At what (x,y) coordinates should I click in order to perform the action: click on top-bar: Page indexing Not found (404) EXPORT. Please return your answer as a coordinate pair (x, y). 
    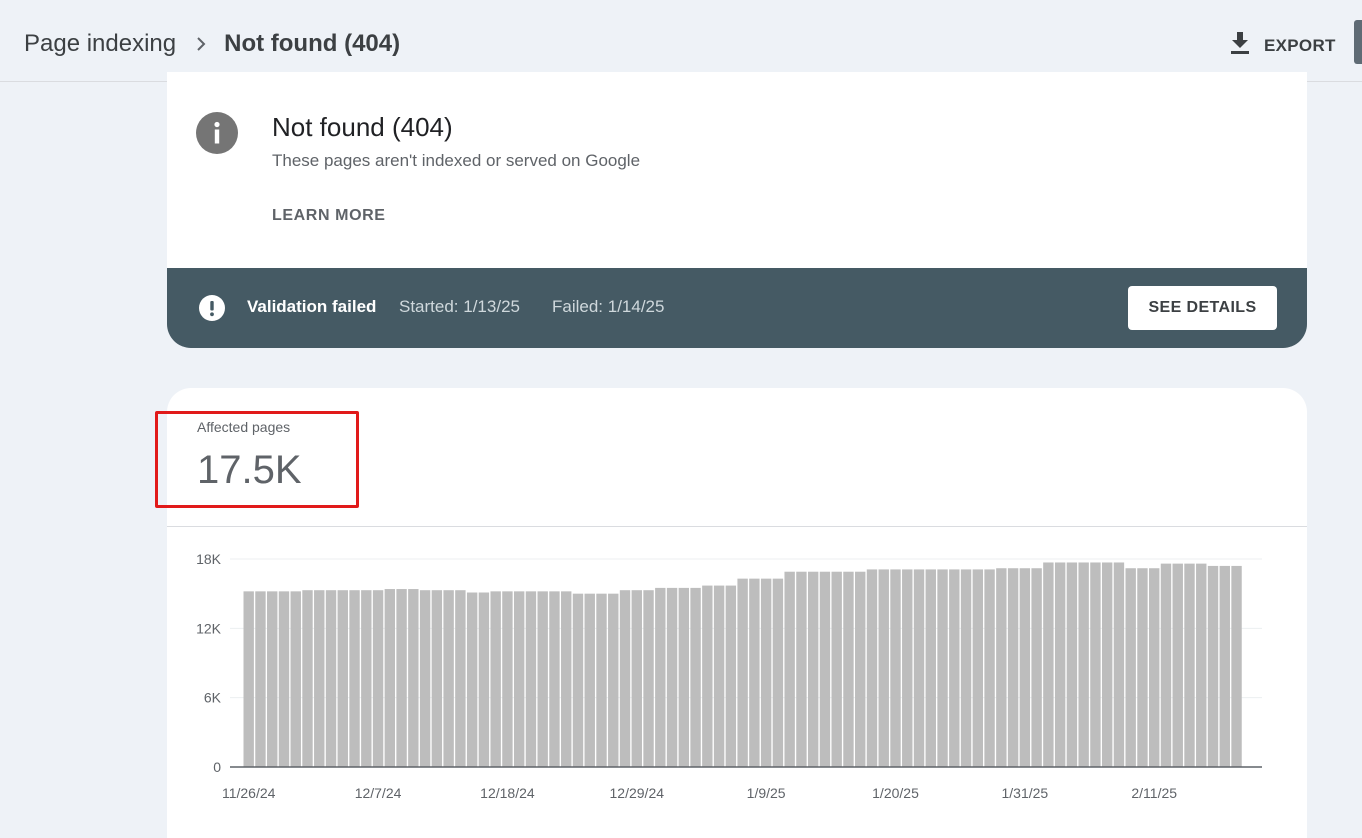
    Looking at the image, I should click on (681, 41).